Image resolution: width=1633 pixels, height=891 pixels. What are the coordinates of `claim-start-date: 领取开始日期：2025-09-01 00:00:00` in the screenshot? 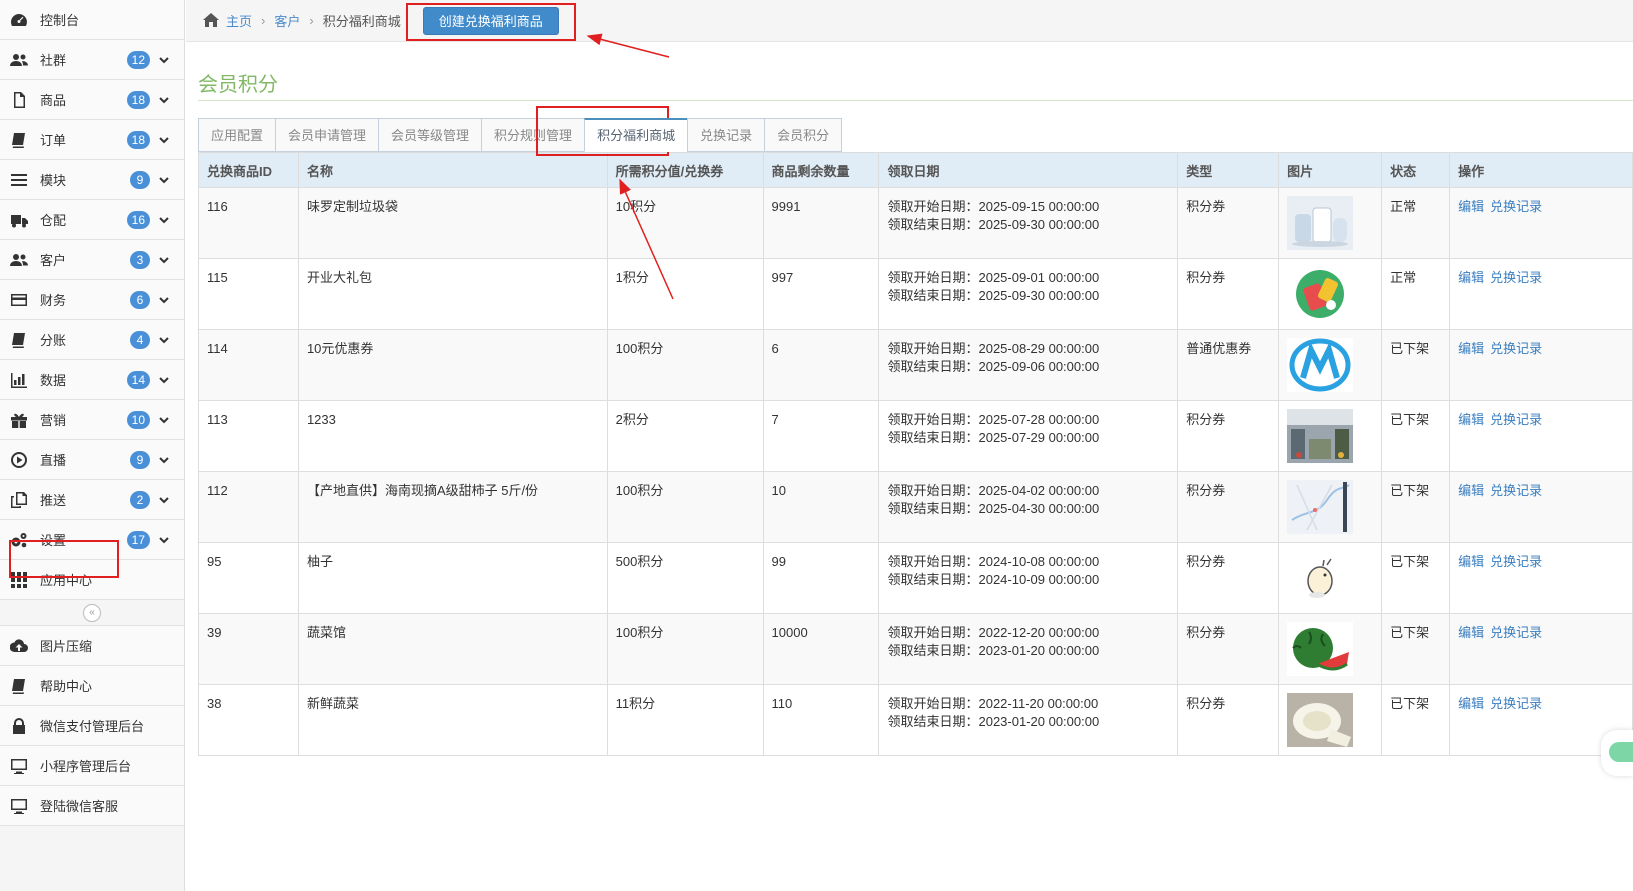 It's located at (993, 277).